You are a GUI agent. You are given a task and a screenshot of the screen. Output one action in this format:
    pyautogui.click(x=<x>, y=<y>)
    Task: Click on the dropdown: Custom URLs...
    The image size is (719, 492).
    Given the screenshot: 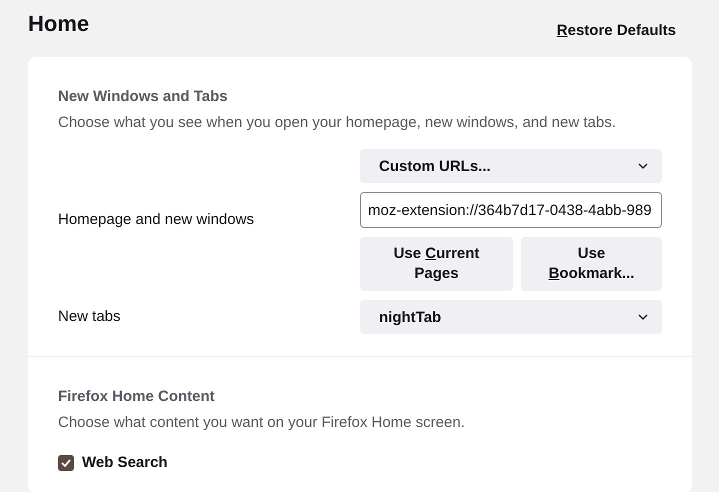 What is the action you would take?
    pyautogui.click(x=511, y=166)
    